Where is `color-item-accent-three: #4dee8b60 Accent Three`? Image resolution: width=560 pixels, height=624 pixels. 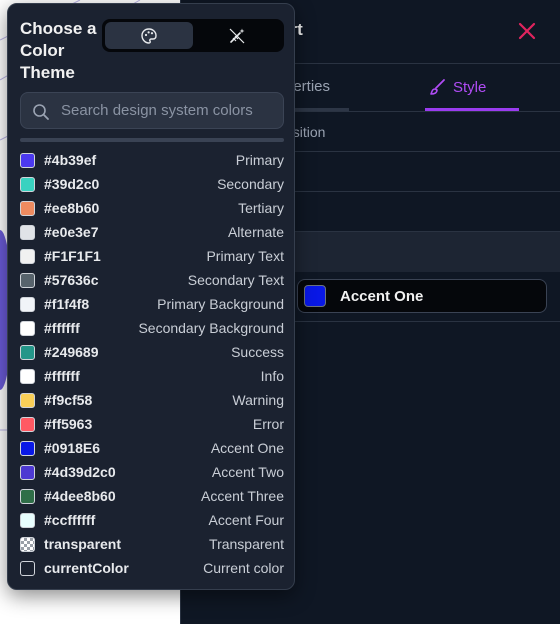
color-item-accent-three: #4dee8b60 Accent Three is located at coordinates (152, 496).